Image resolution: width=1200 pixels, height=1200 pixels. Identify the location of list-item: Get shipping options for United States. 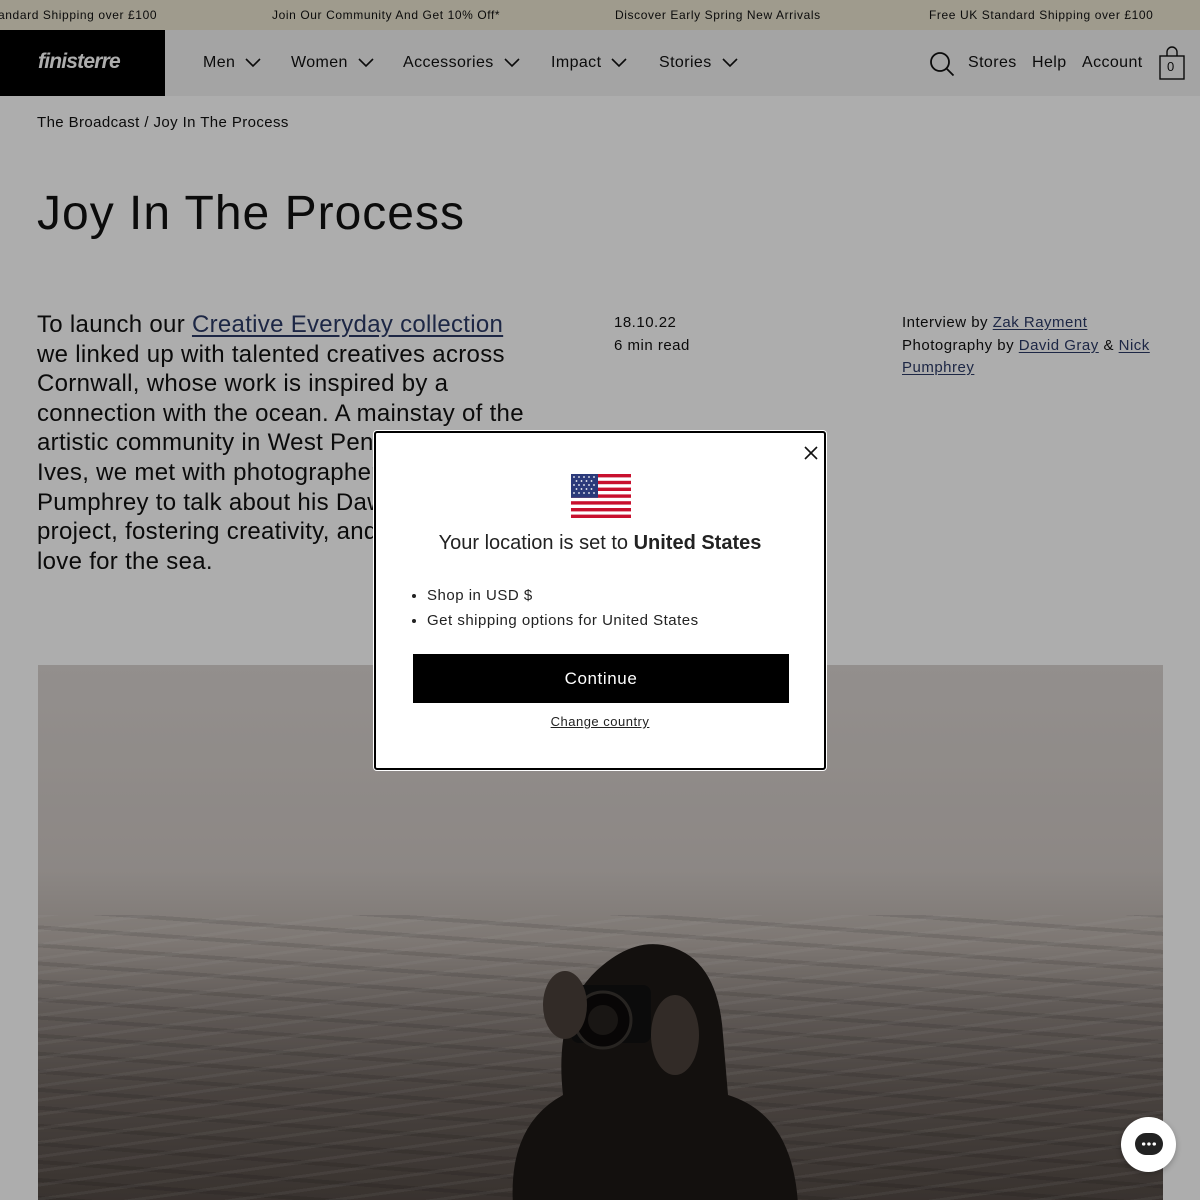
(563, 620).